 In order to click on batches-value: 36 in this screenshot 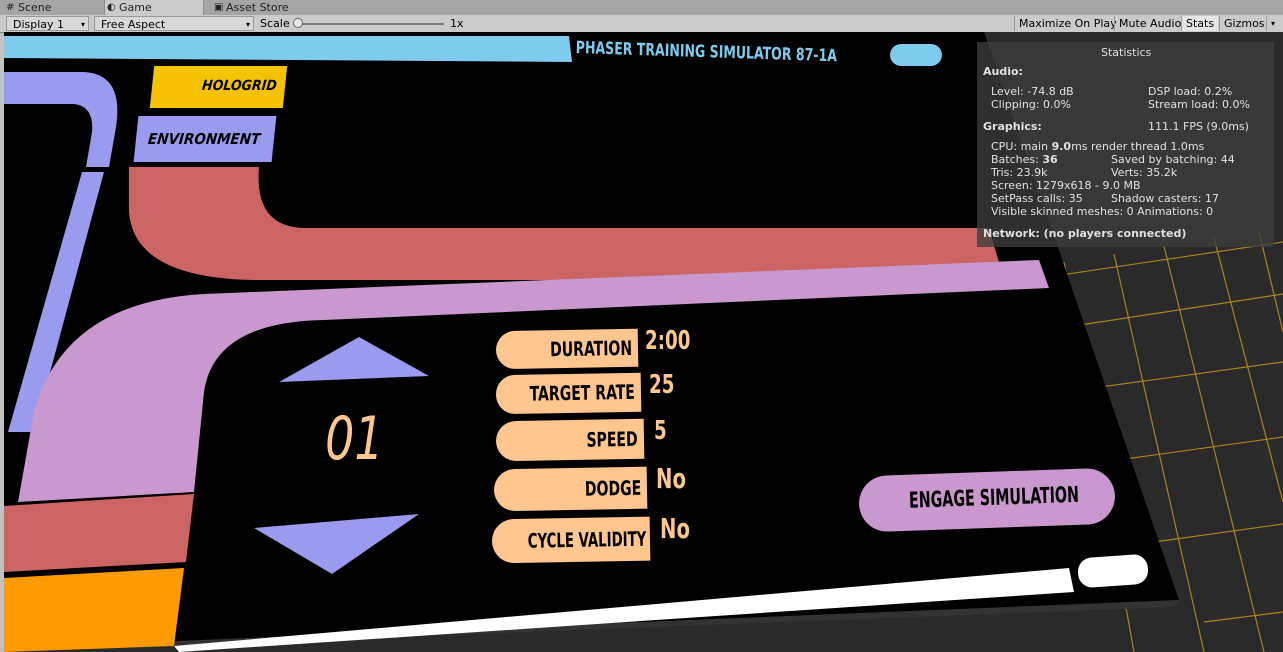, I will do `click(1050, 159)`.